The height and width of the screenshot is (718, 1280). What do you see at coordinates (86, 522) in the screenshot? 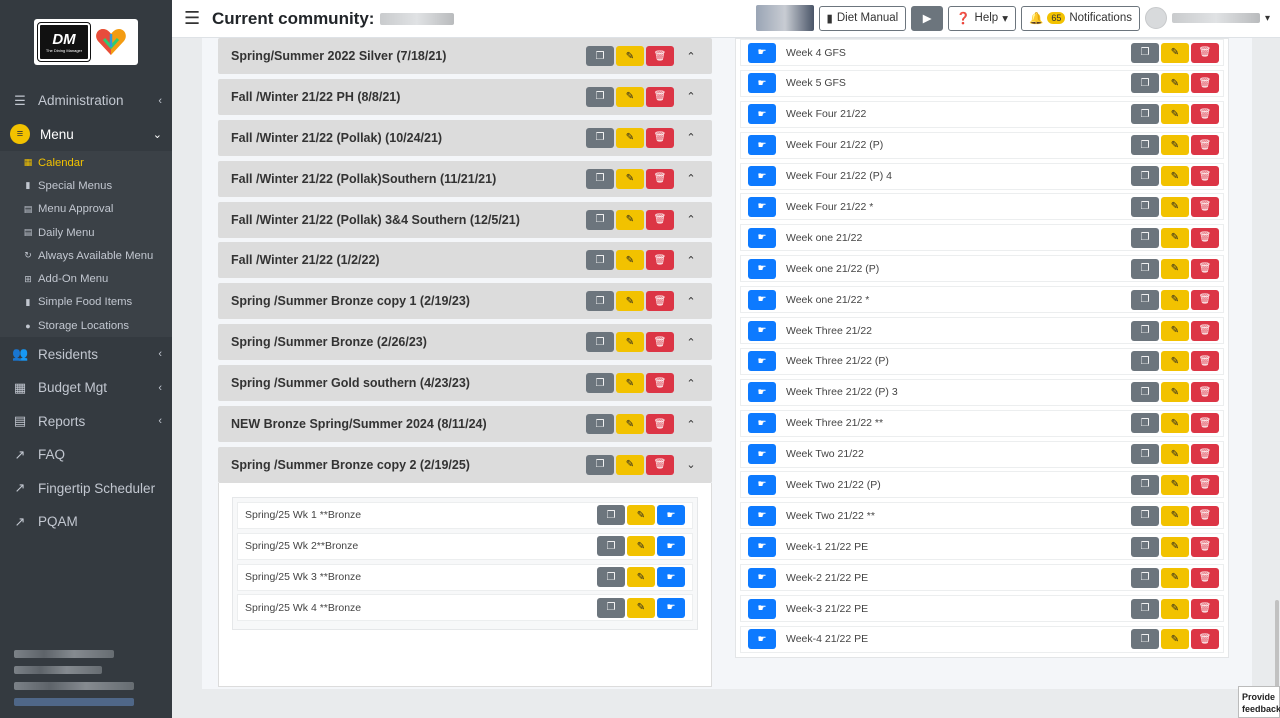
I see `sidebar-item-pqam: ↗ PQAM` at bounding box center [86, 522].